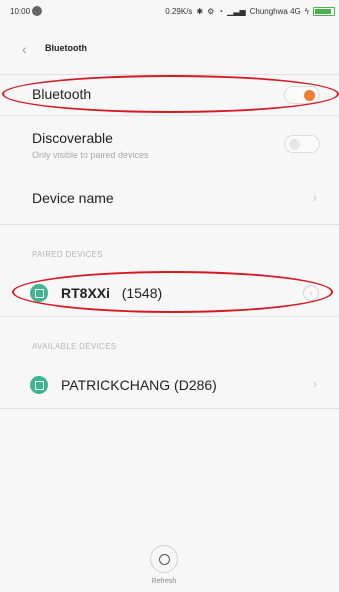  Describe the element at coordinates (74, 346) in the screenshot. I see `available-devices-heading: AVAILABLE DEVICES` at that location.